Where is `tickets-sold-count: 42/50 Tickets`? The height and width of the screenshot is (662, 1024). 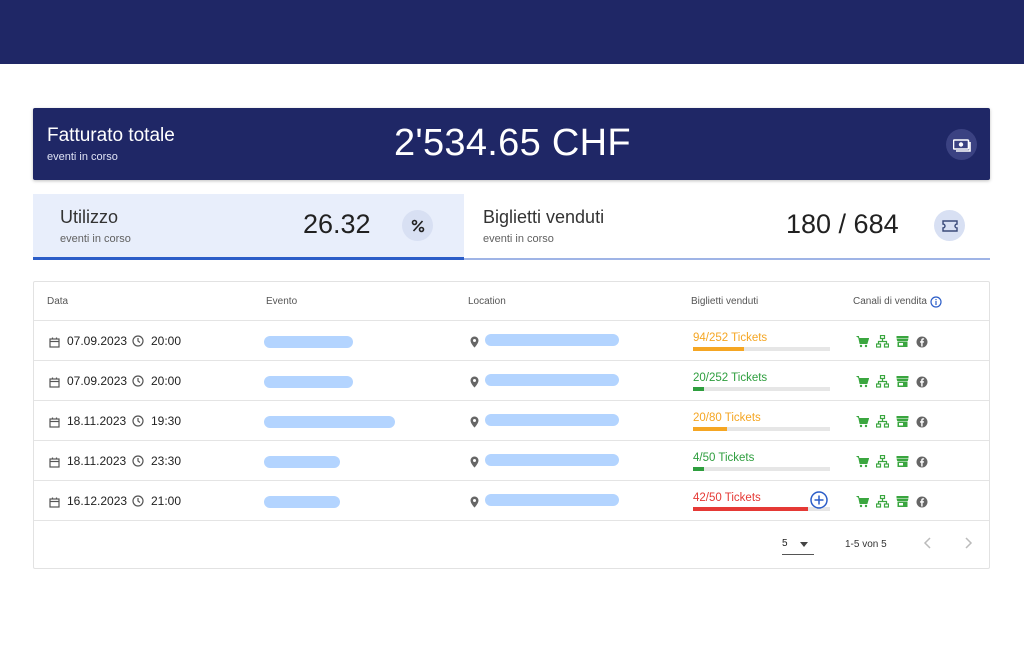
tickets-sold-count: 42/50 Tickets is located at coordinates (727, 498).